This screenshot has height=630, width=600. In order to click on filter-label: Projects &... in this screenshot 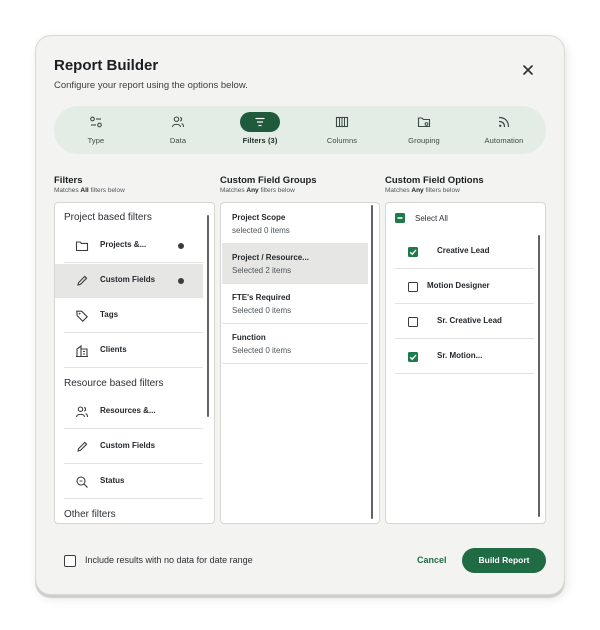, I will do `click(123, 244)`.